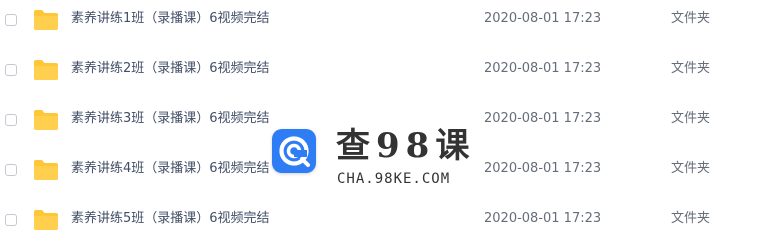  Describe the element at coordinates (170, 19) in the screenshot. I see `file-name: 素养讲练1班（录播课）6视频完结` at that location.